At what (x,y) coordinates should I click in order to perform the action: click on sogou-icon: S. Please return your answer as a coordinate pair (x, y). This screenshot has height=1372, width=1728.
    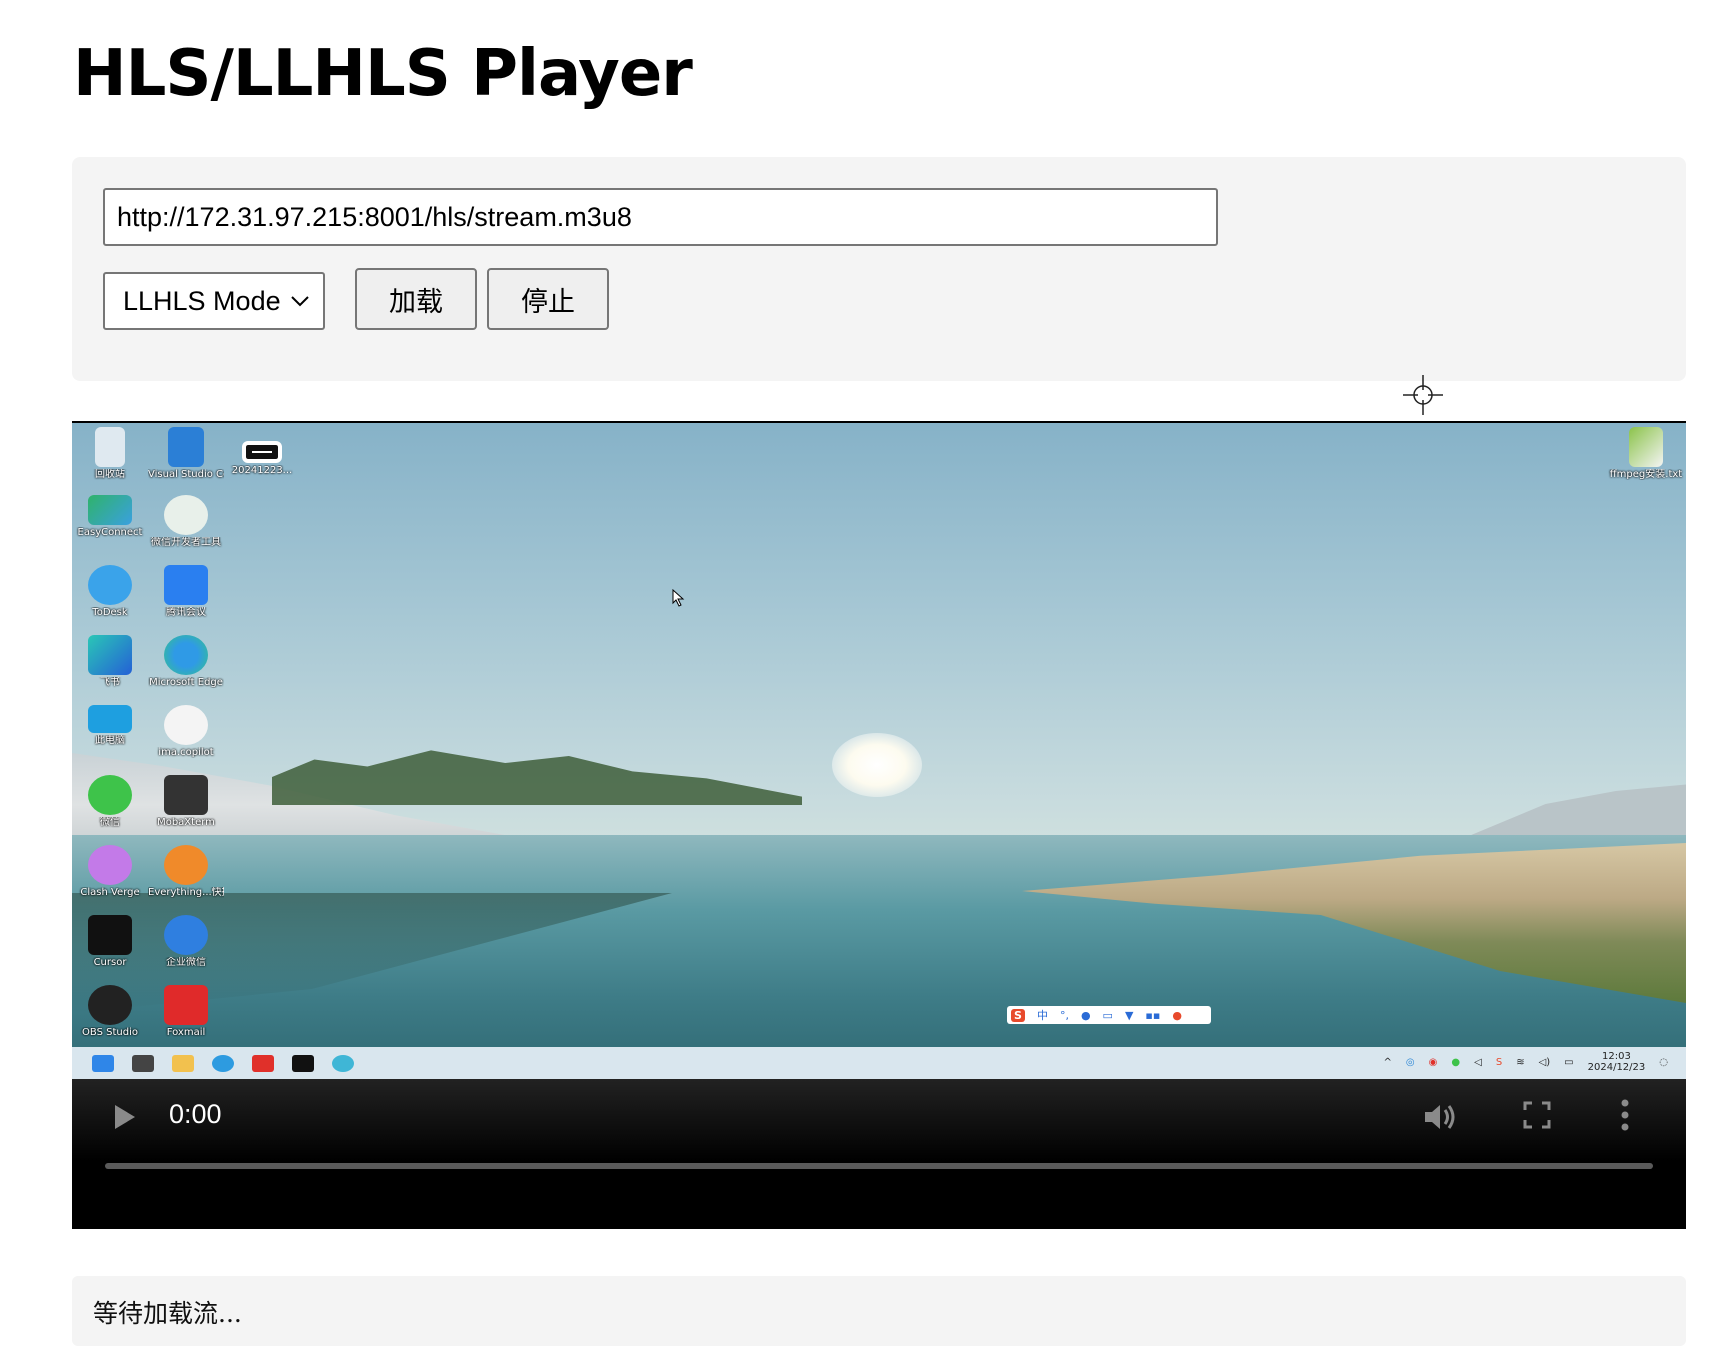
    Looking at the image, I should click on (1018, 1015).